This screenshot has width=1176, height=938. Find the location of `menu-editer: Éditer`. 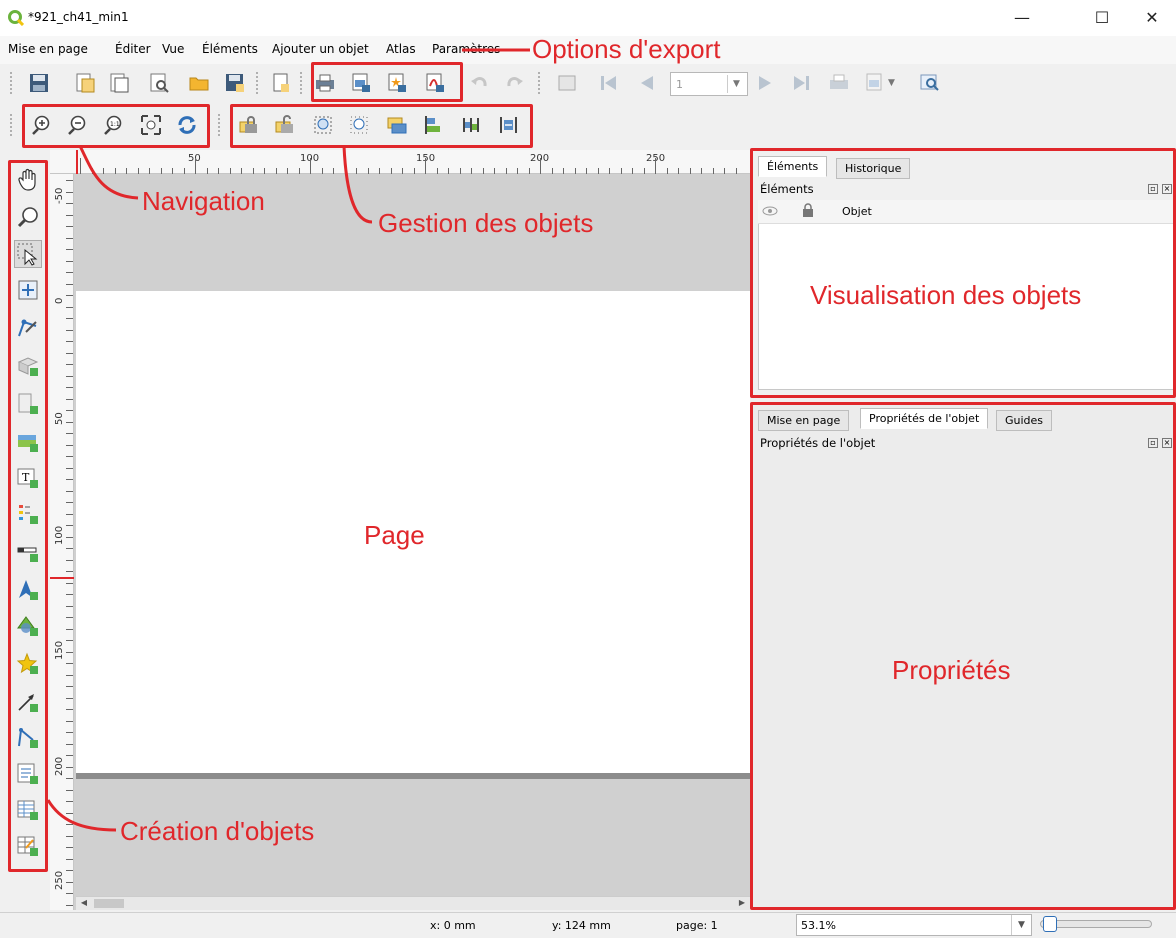

menu-editer: Éditer is located at coordinates (133, 49).